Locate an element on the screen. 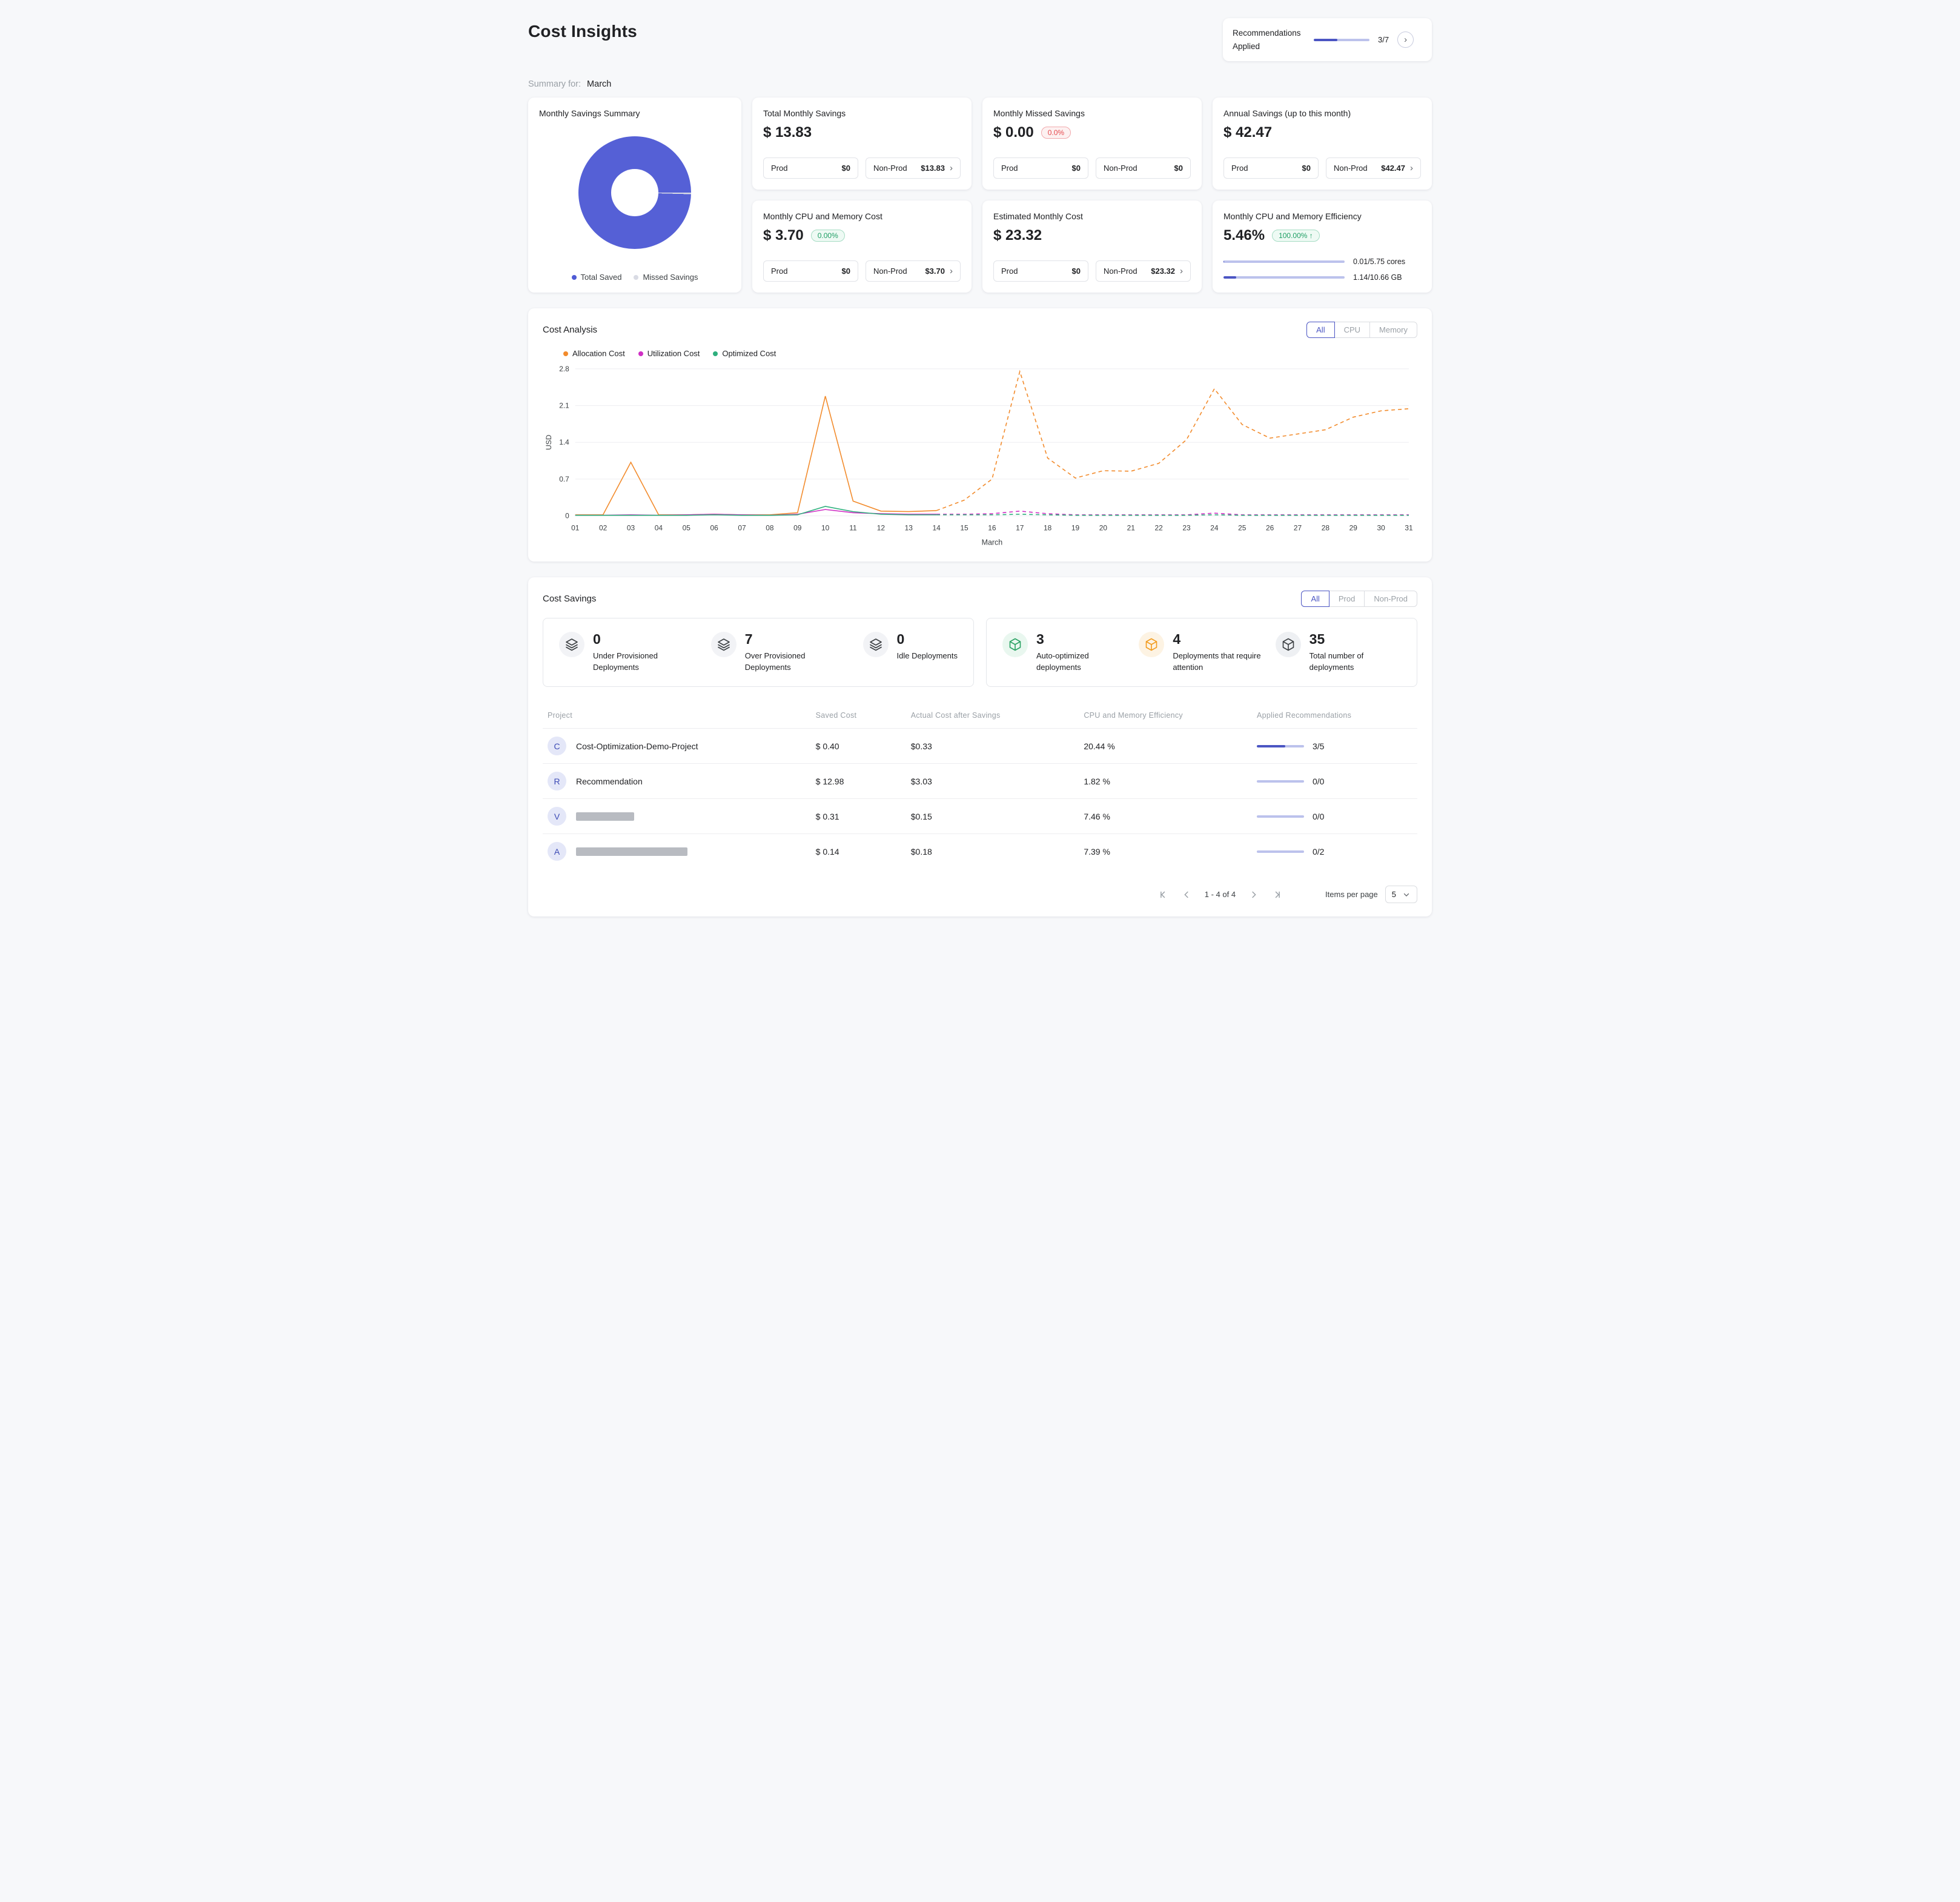 The image size is (1960, 1902). avatar: C is located at coordinates (557, 746).